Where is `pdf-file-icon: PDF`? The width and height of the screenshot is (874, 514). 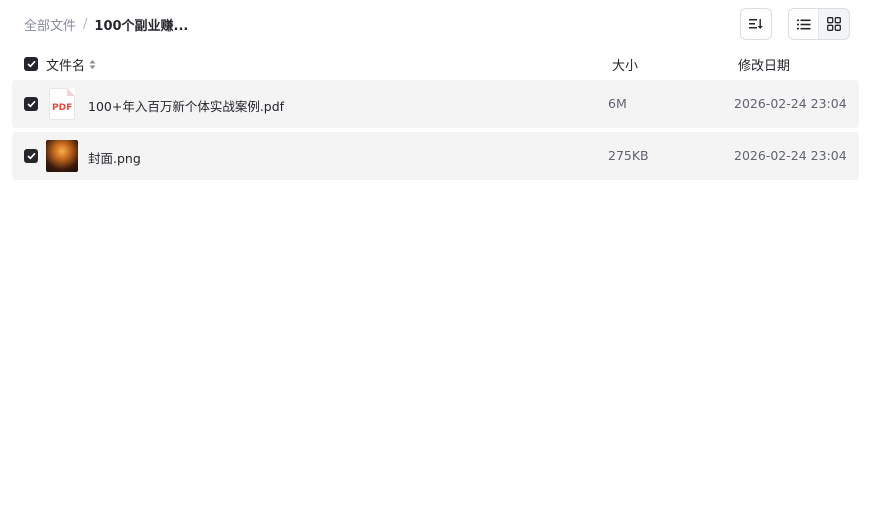
pdf-file-icon: PDF is located at coordinates (62, 104).